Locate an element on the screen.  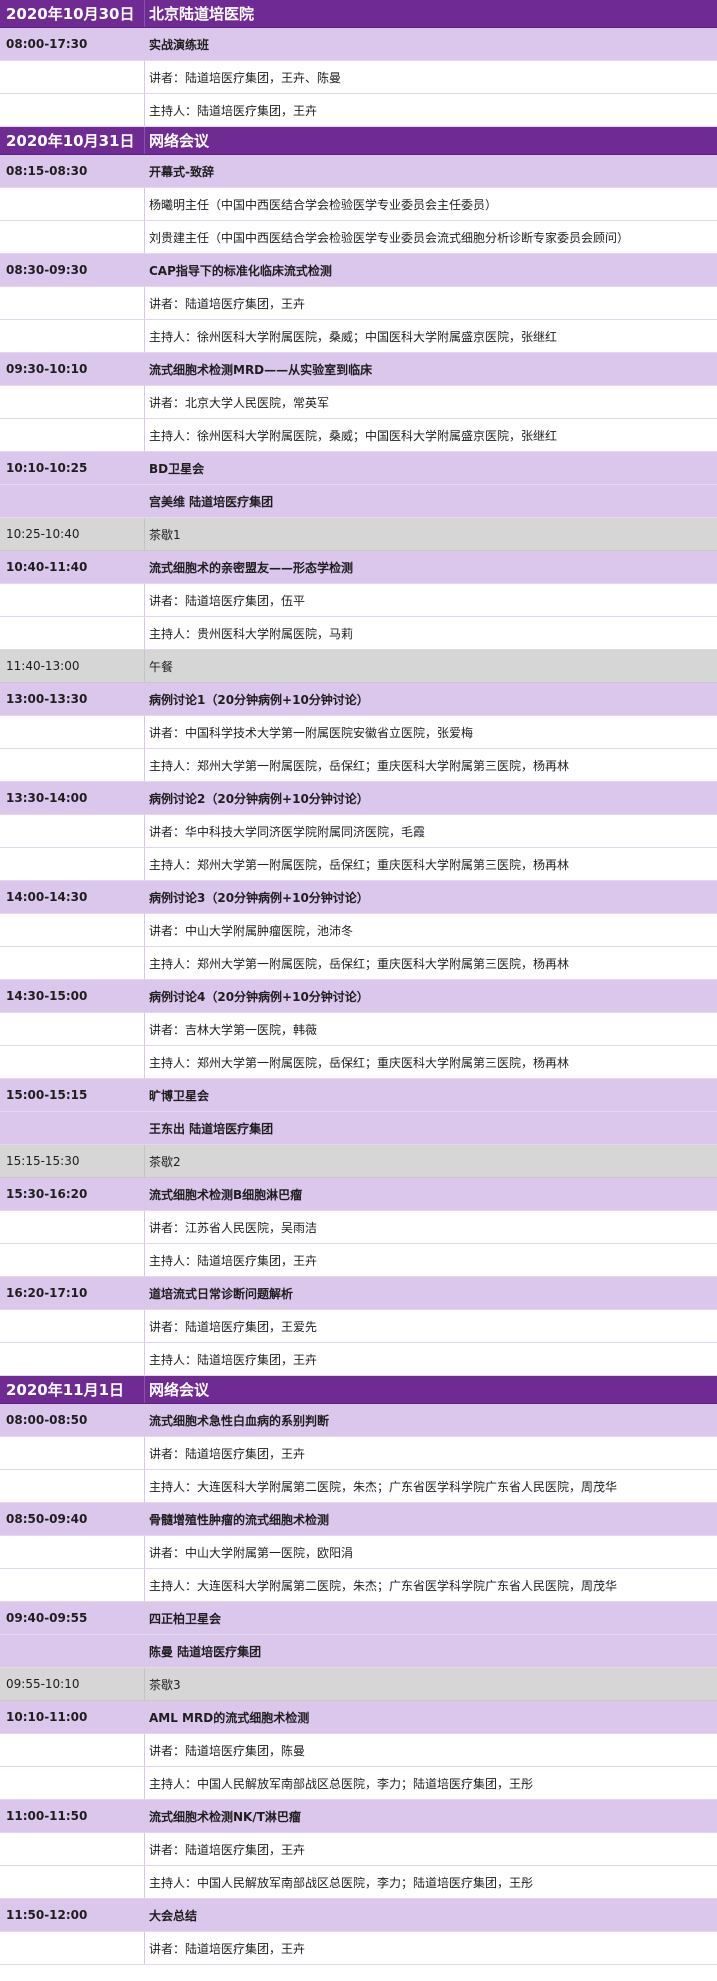
content-cell: 流式细胞术急性白血病的系别判断 is located at coordinates (239, 1420).